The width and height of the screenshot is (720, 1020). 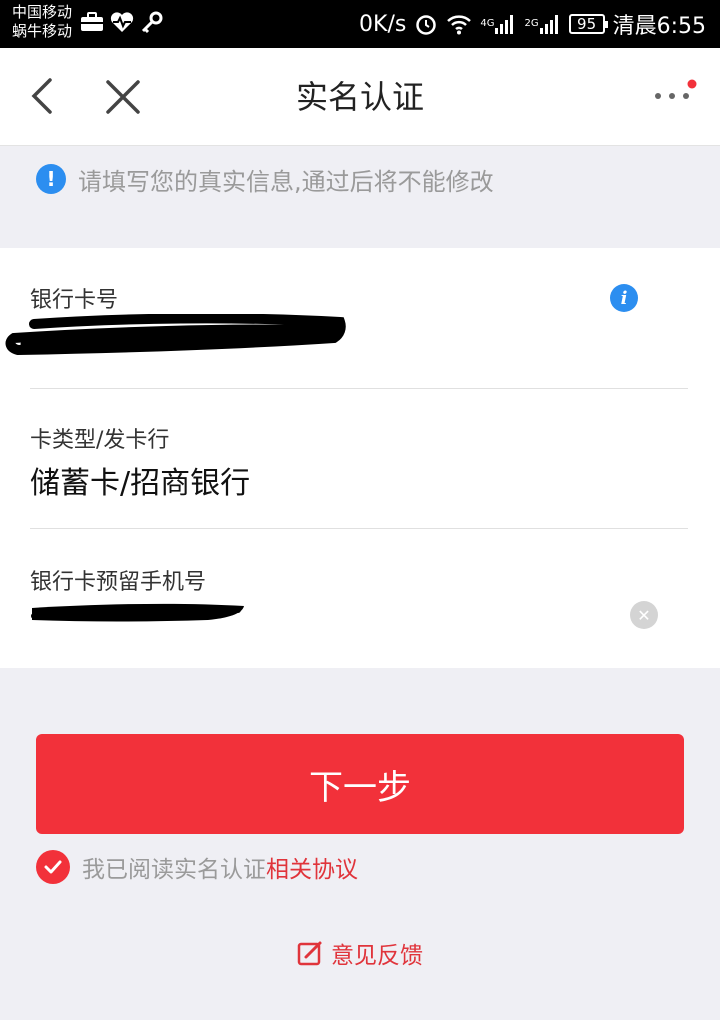 I want to click on agreement-link: 相关协议, so click(x=312, y=867).